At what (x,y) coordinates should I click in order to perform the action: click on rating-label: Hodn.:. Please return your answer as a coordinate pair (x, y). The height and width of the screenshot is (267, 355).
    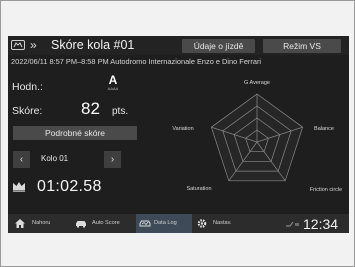
    Looking at the image, I should click on (27, 87).